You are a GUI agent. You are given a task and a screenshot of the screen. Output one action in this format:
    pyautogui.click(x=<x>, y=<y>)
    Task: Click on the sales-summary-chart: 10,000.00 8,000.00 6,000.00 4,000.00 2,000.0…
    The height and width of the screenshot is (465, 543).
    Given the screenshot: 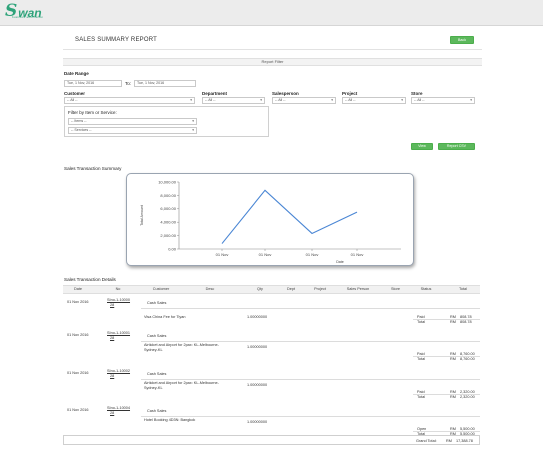 What is the action you would take?
    pyautogui.click(x=270, y=219)
    